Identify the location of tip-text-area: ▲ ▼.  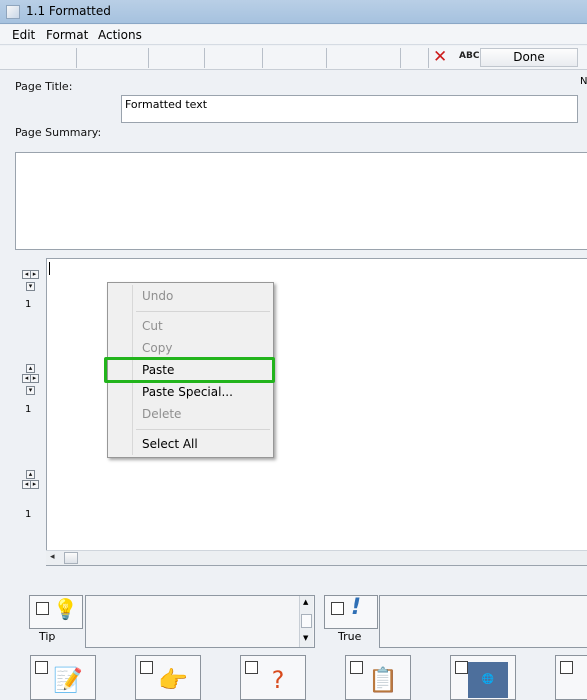
(200, 621).